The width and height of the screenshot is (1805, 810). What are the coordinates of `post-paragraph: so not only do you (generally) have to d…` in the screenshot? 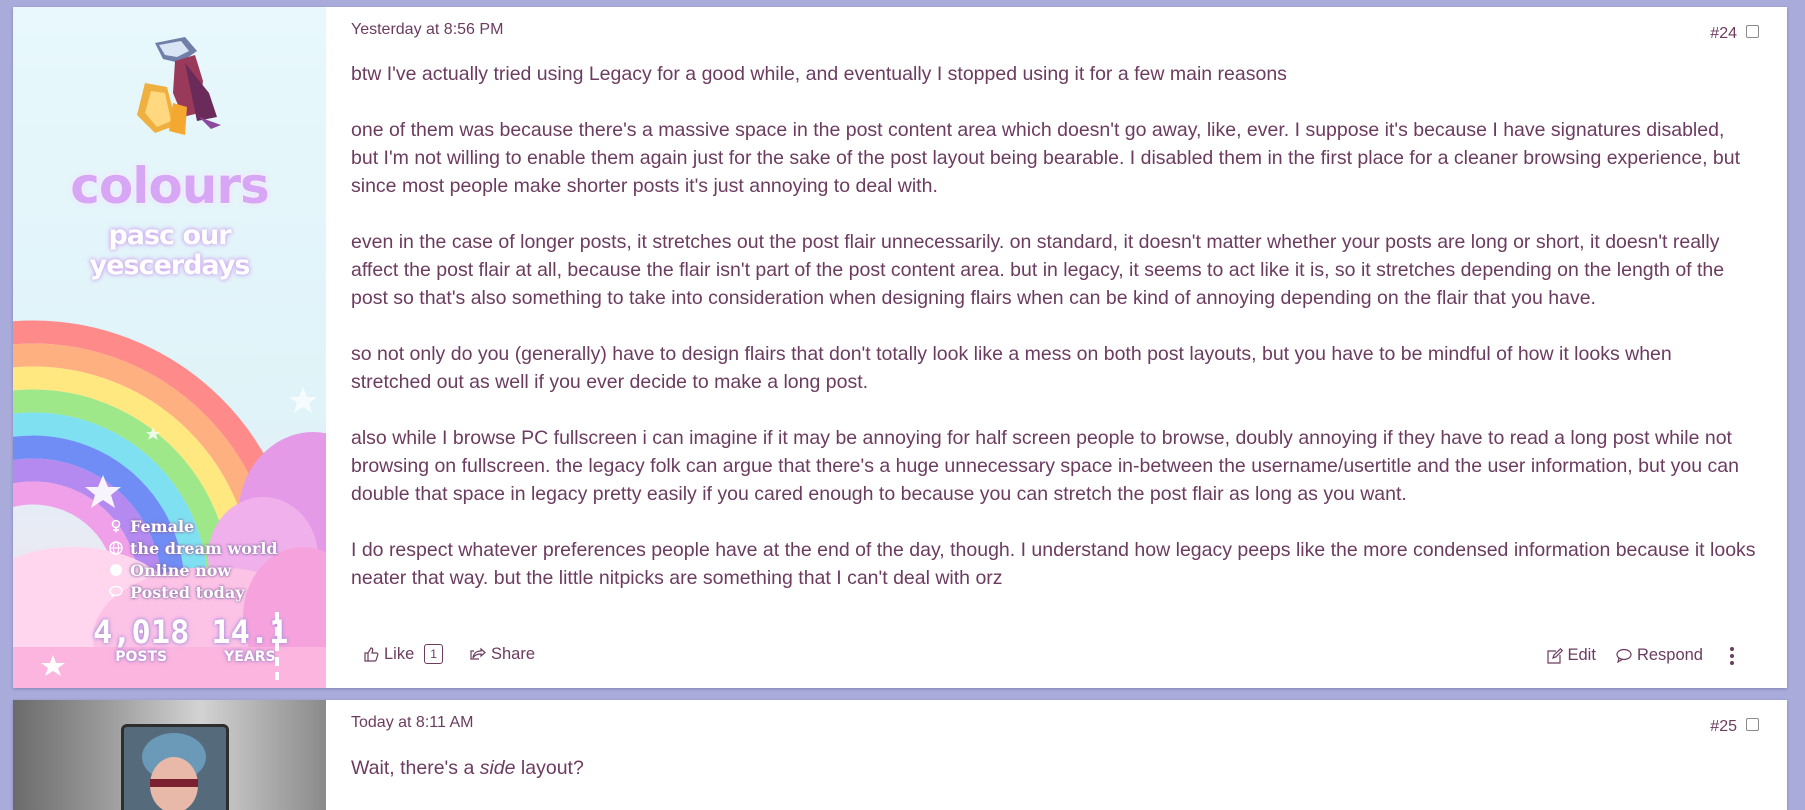 It's located at (1011, 368).